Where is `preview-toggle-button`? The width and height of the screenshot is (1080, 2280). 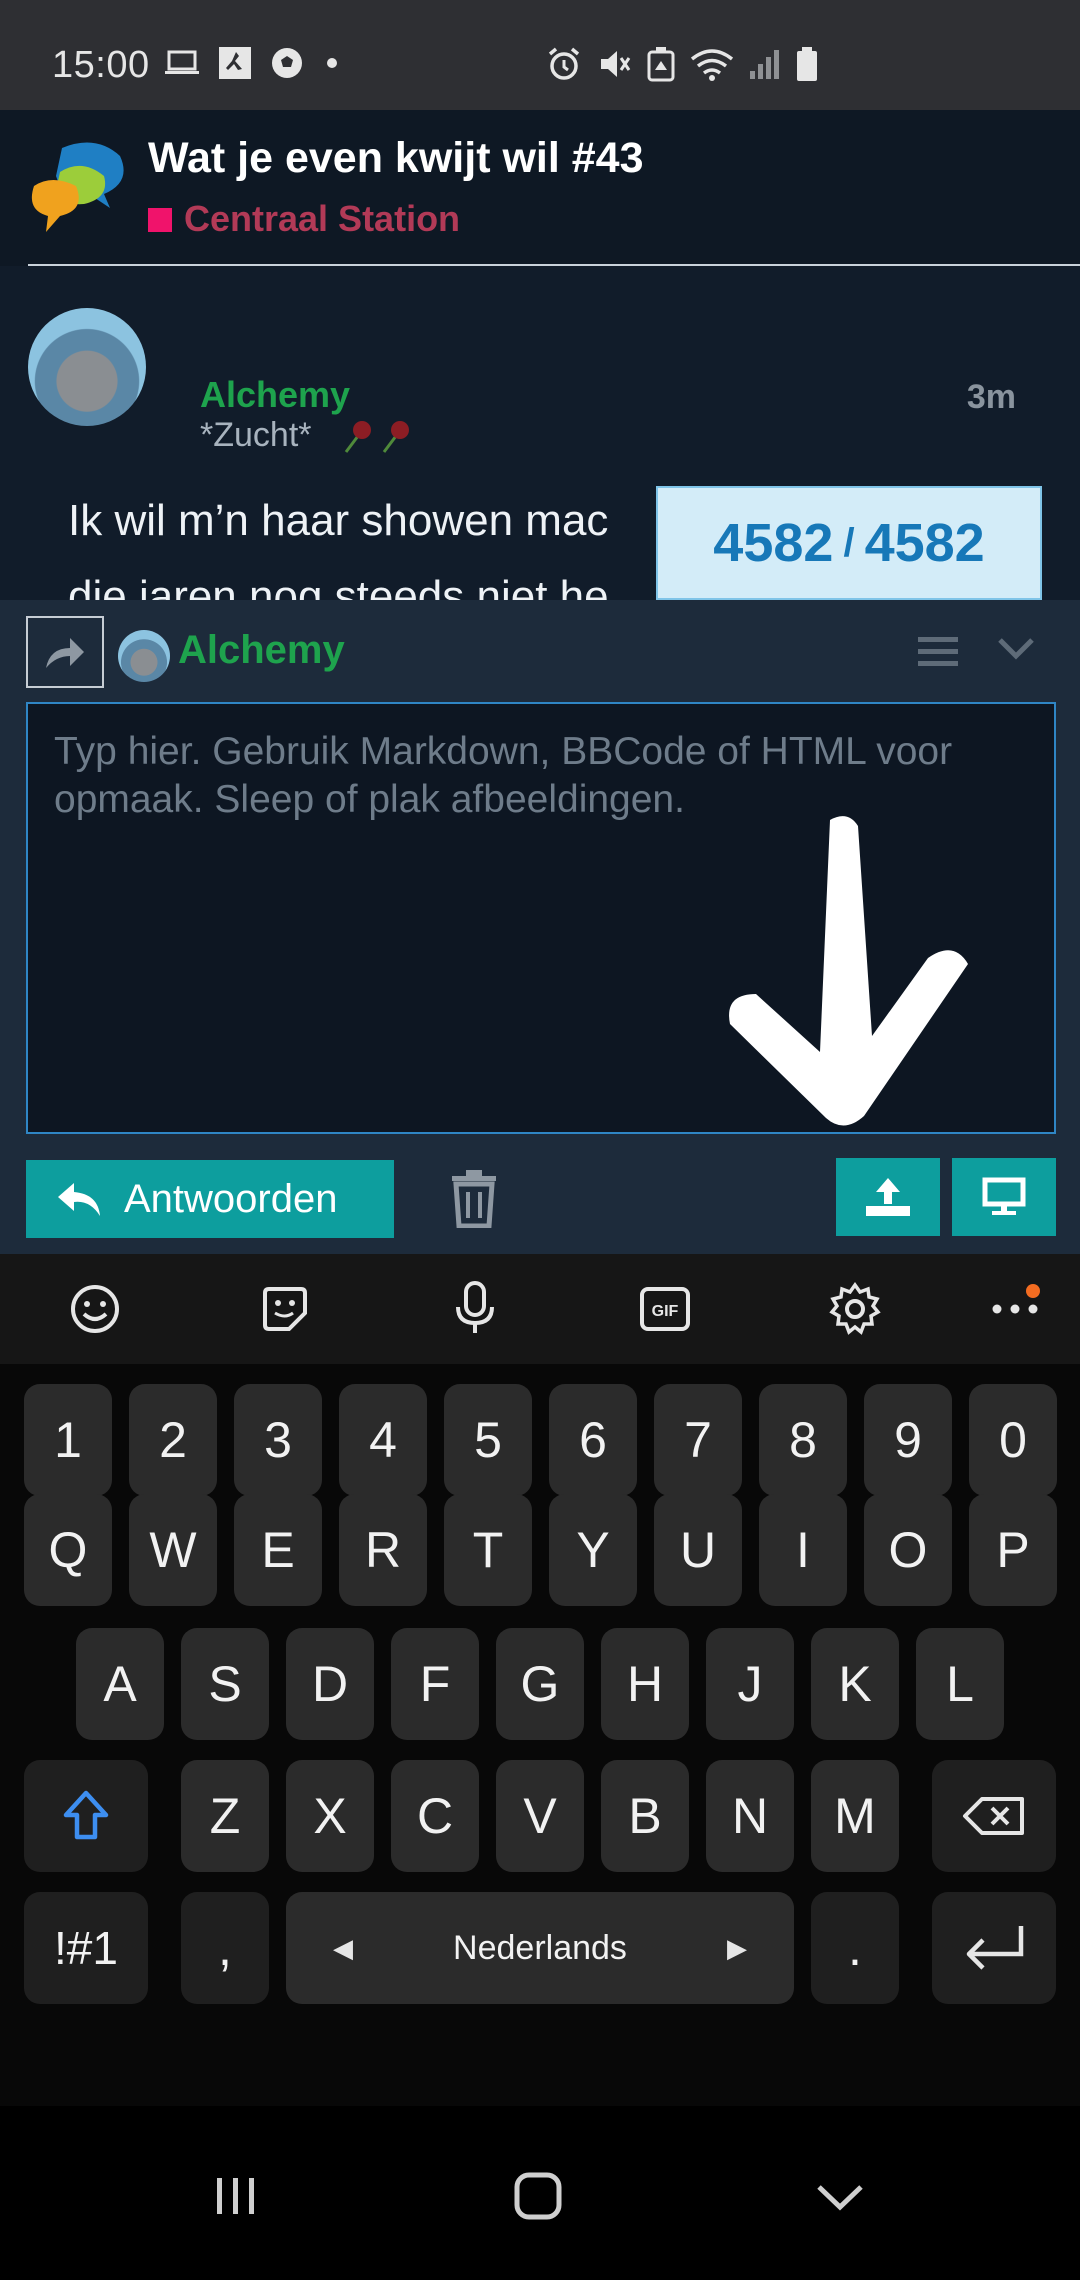 preview-toggle-button is located at coordinates (1004, 1197).